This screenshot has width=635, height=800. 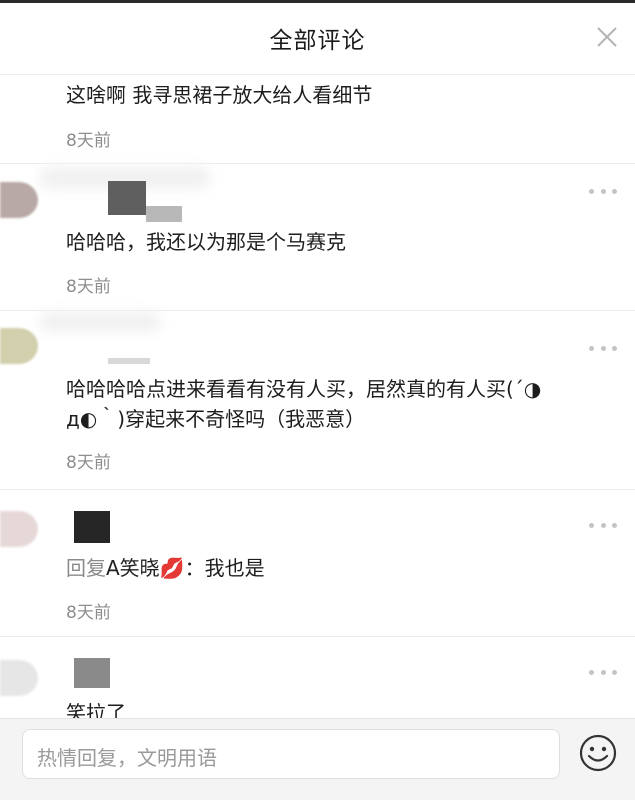 I want to click on comments-header: 全部评论, so click(x=317, y=39).